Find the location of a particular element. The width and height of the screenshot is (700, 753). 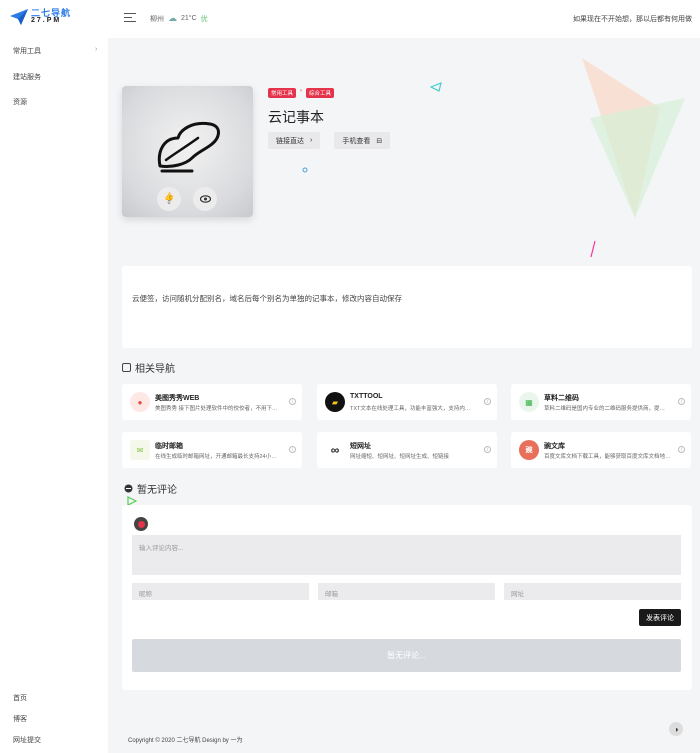

tag-list: 常用工具 › 综合工具 is located at coordinates (301, 93).